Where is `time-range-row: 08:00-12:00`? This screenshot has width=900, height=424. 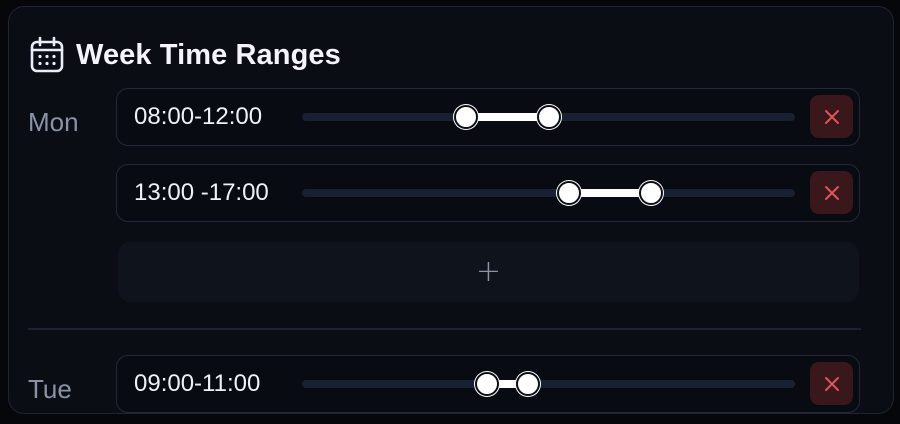 time-range-row: 08:00-12:00 is located at coordinates (488, 117).